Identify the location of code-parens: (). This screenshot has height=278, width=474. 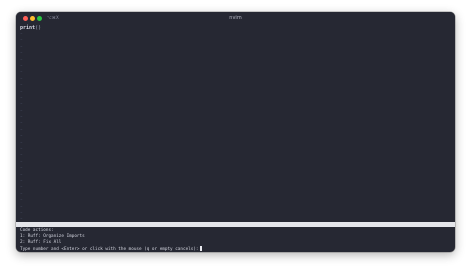
(38, 28).